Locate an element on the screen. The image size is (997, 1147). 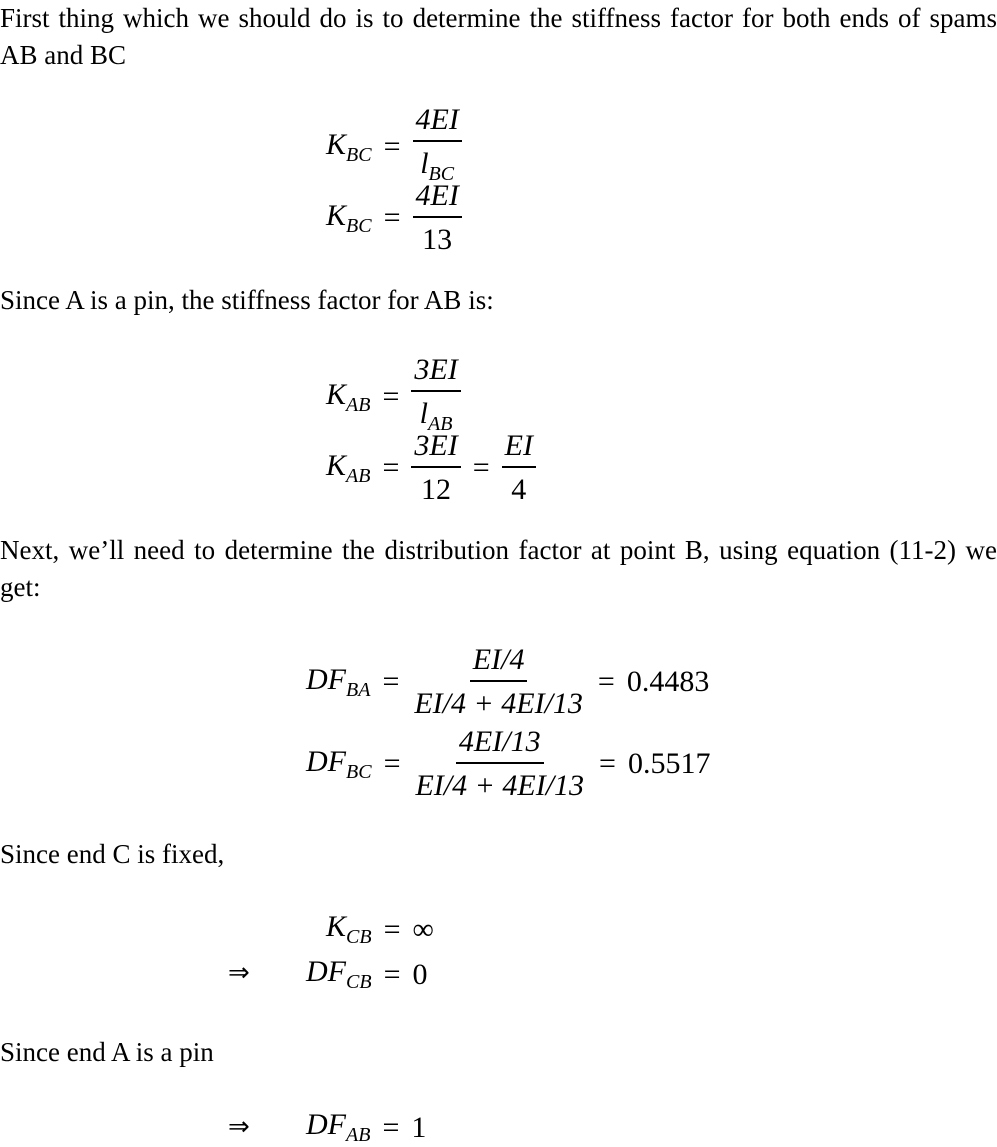
equation-lhs: DFCB is located at coordinates (339, 974).